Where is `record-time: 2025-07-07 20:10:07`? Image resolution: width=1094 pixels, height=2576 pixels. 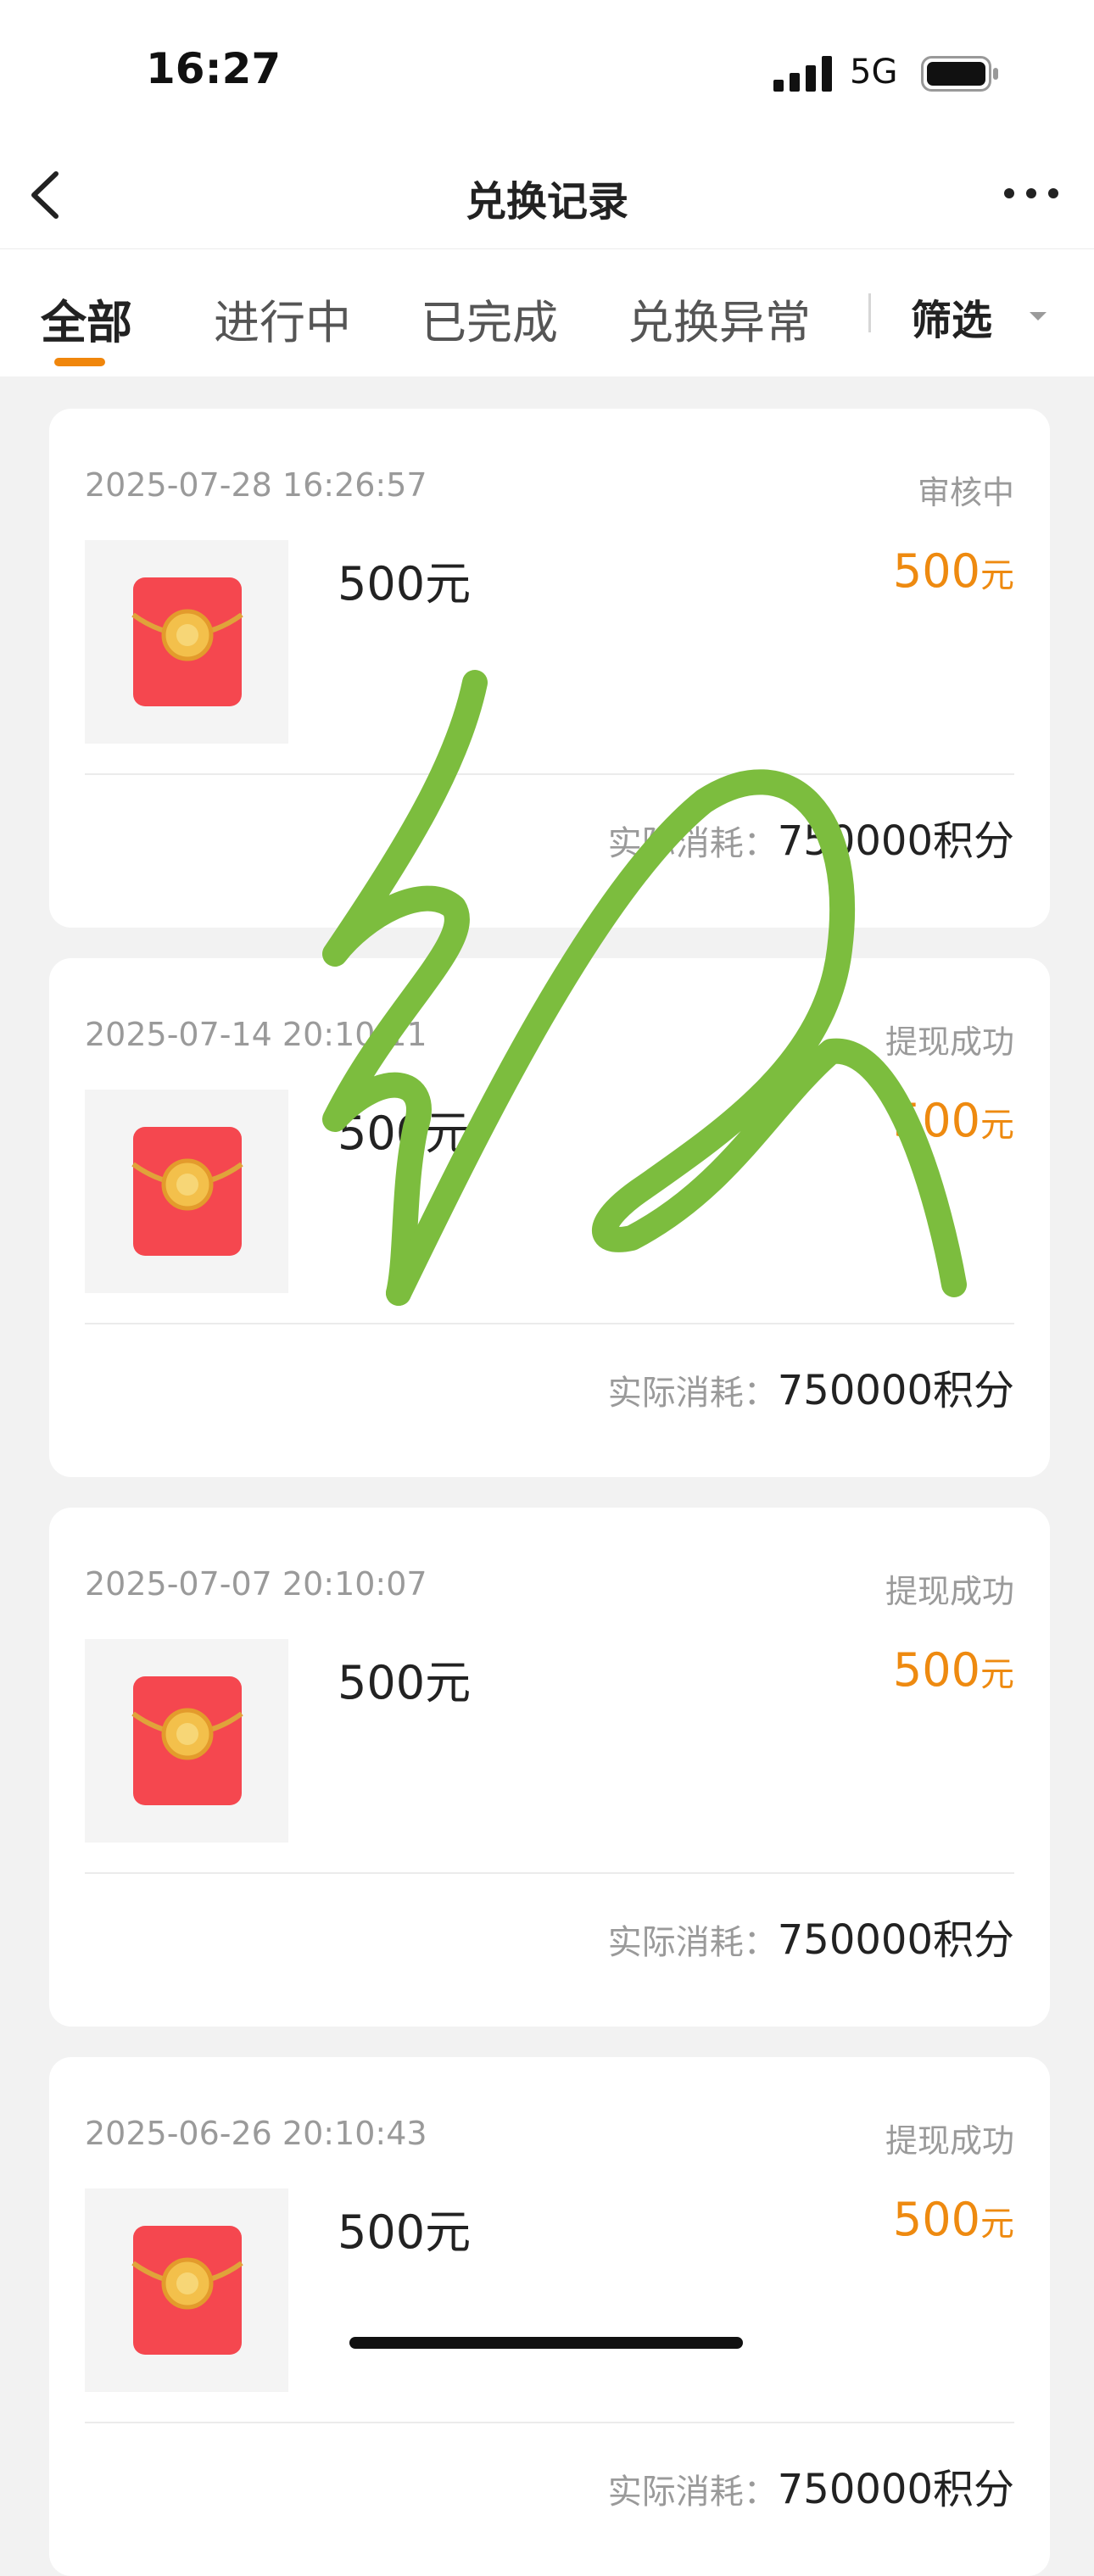 record-time: 2025-07-07 20:10:07 is located at coordinates (256, 1584).